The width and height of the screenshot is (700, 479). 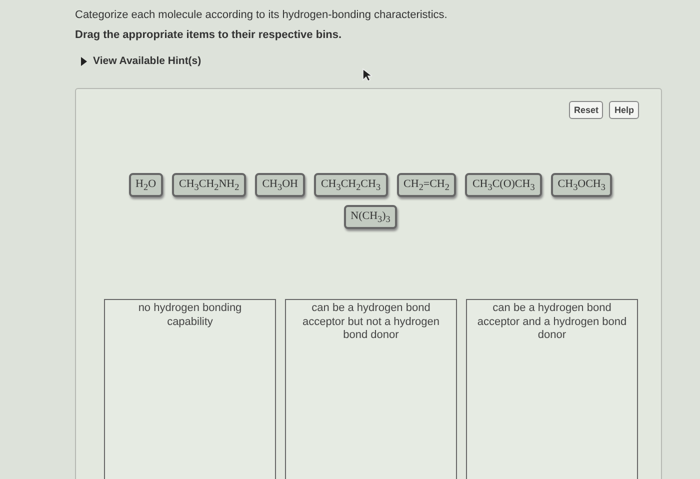 I want to click on draggable-item: CH$_{3}$C(O)CH$_{3}$, so click(x=503, y=185).